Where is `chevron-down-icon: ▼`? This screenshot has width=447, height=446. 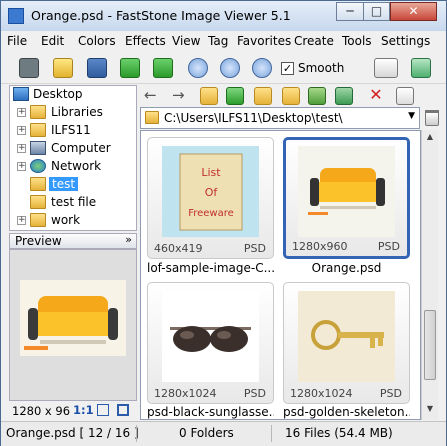
chevron-down-icon: ▼ is located at coordinates (411, 116).